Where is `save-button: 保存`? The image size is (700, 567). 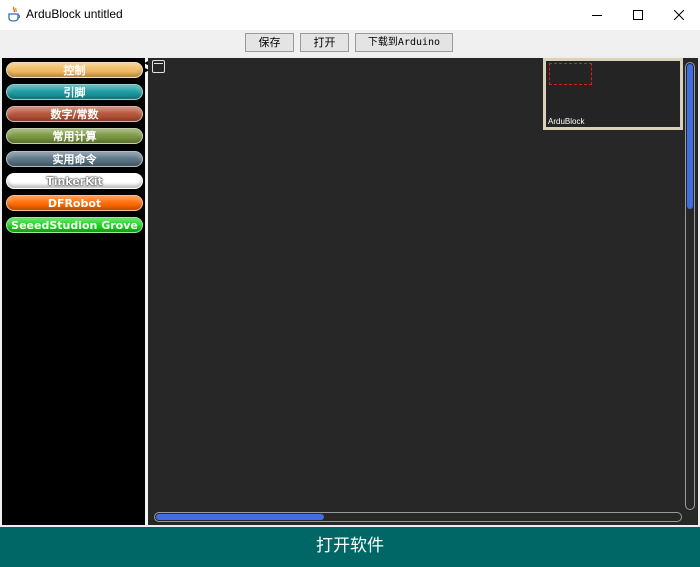 save-button: 保存 is located at coordinates (269, 42).